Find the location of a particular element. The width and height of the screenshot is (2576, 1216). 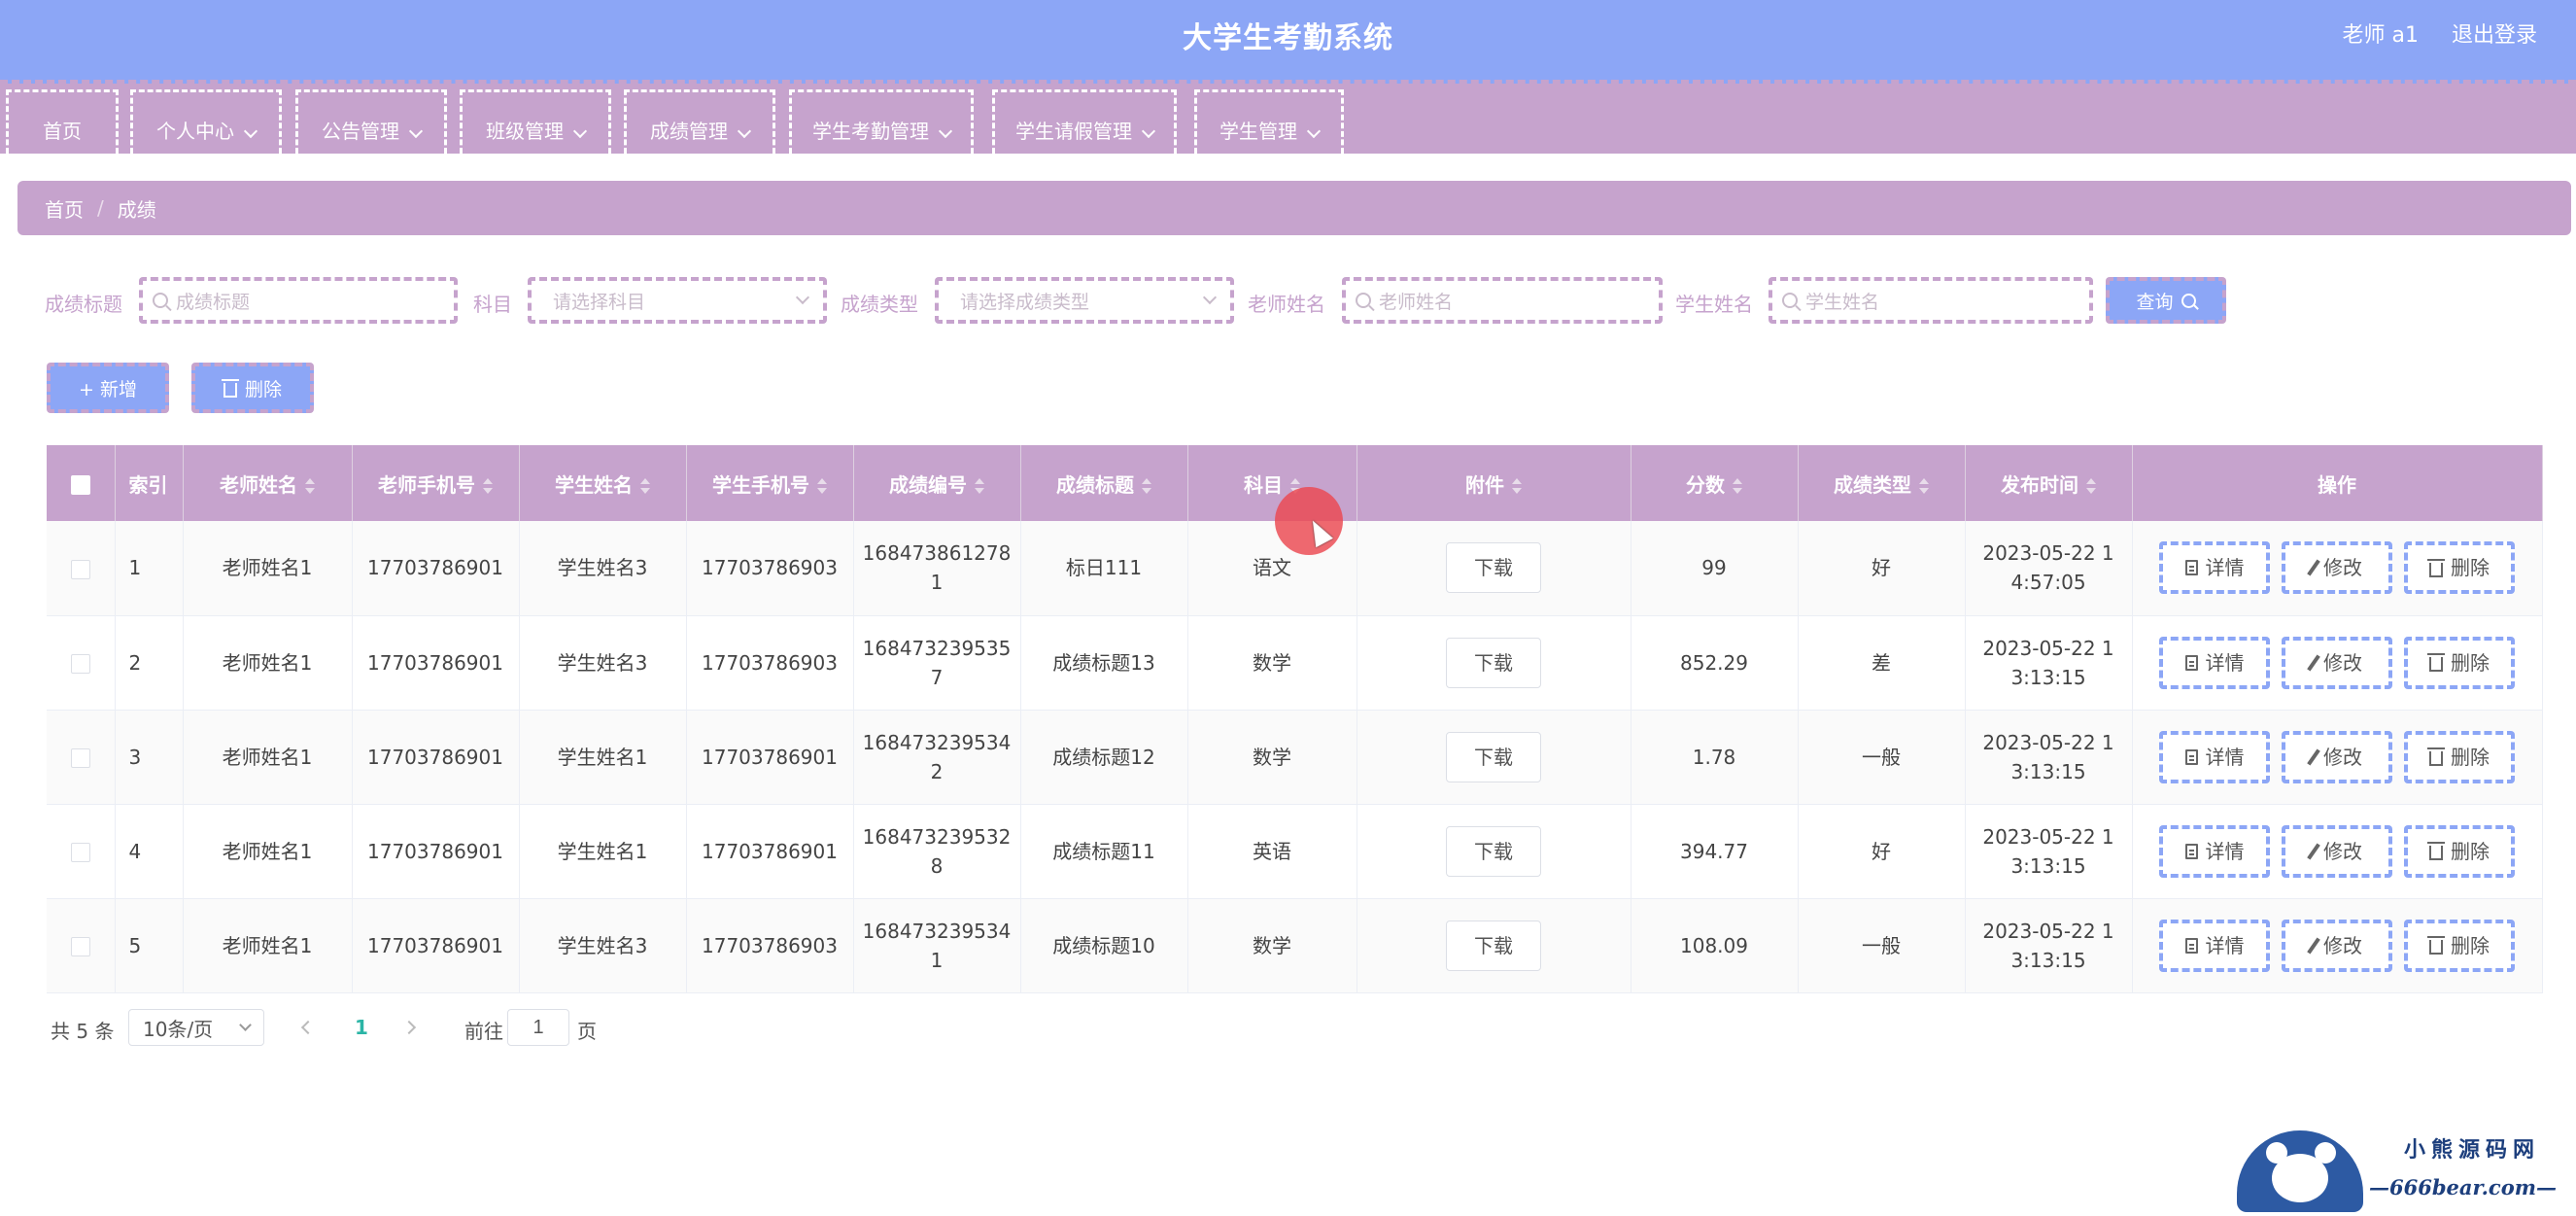

nav-item-notice: 公告管理 is located at coordinates (371, 121).